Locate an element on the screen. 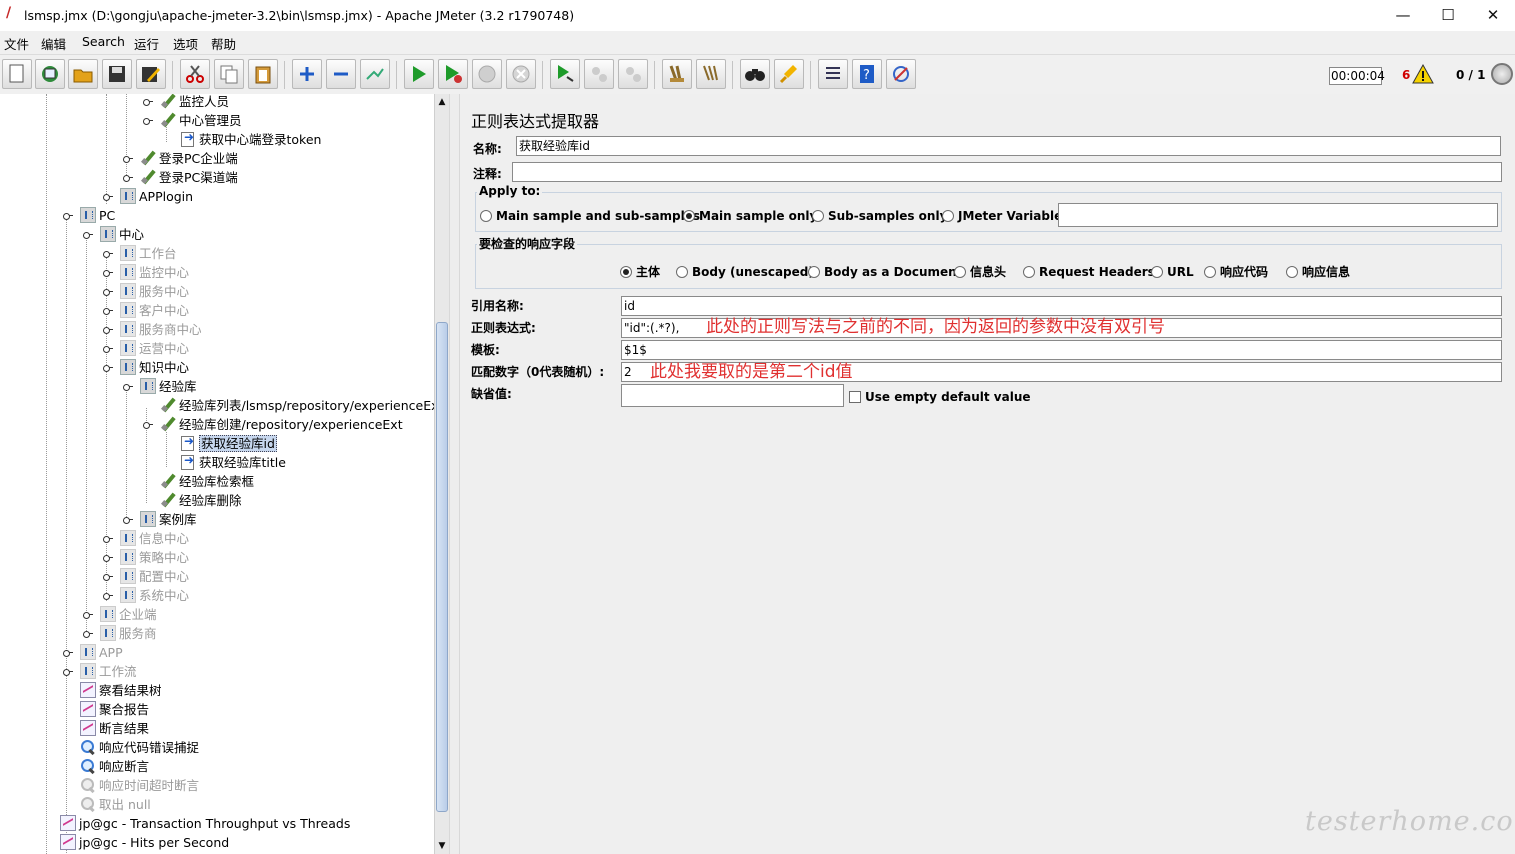 This screenshot has height=854, width=1515. tree-node: 监控中心 is located at coordinates (154, 272).